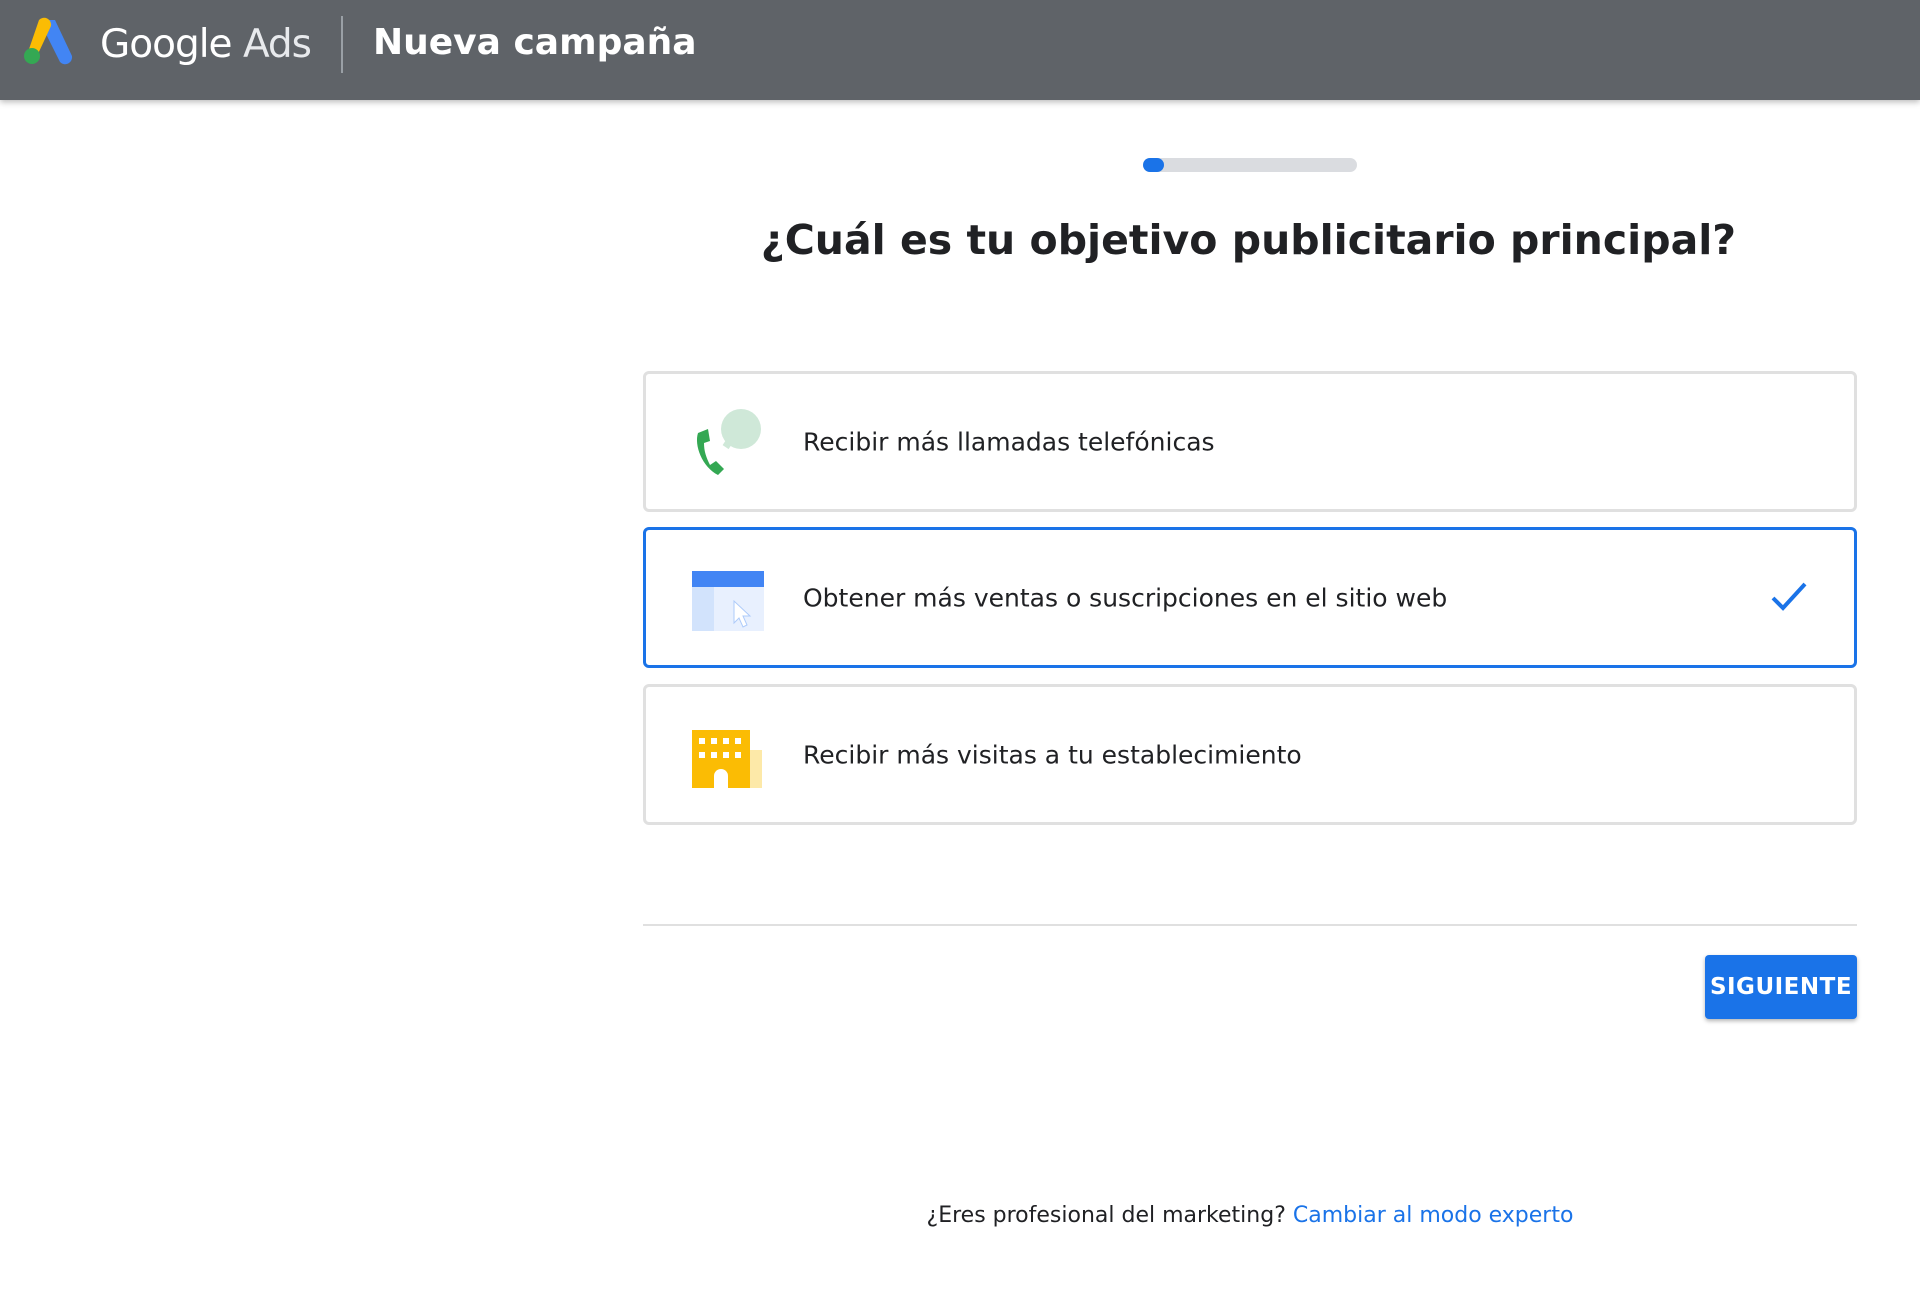 The image size is (1920, 1302). What do you see at coordinates (1250, 925) in the screenshot?
I see `footer-divider` at bounding box center [1250, 925].